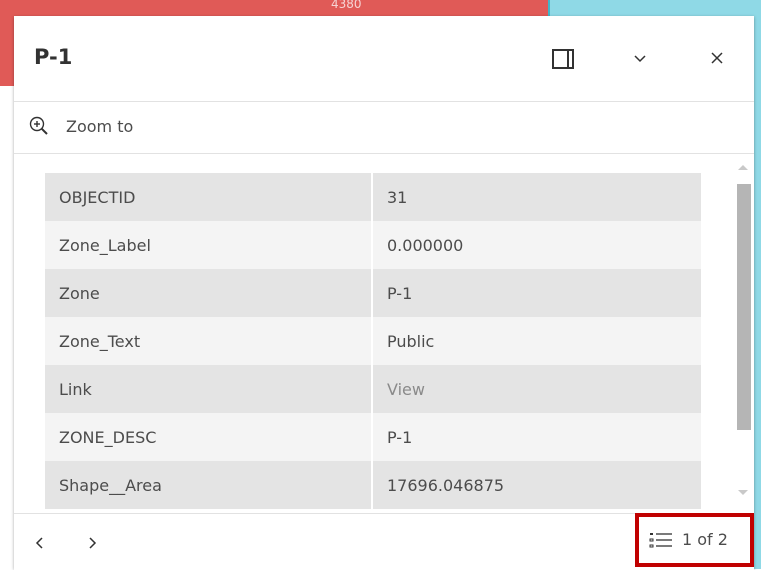  Describe the element at coordinates (99, 126) in the screenshot. I see `zoom-to-label: Zoom to` at that location.